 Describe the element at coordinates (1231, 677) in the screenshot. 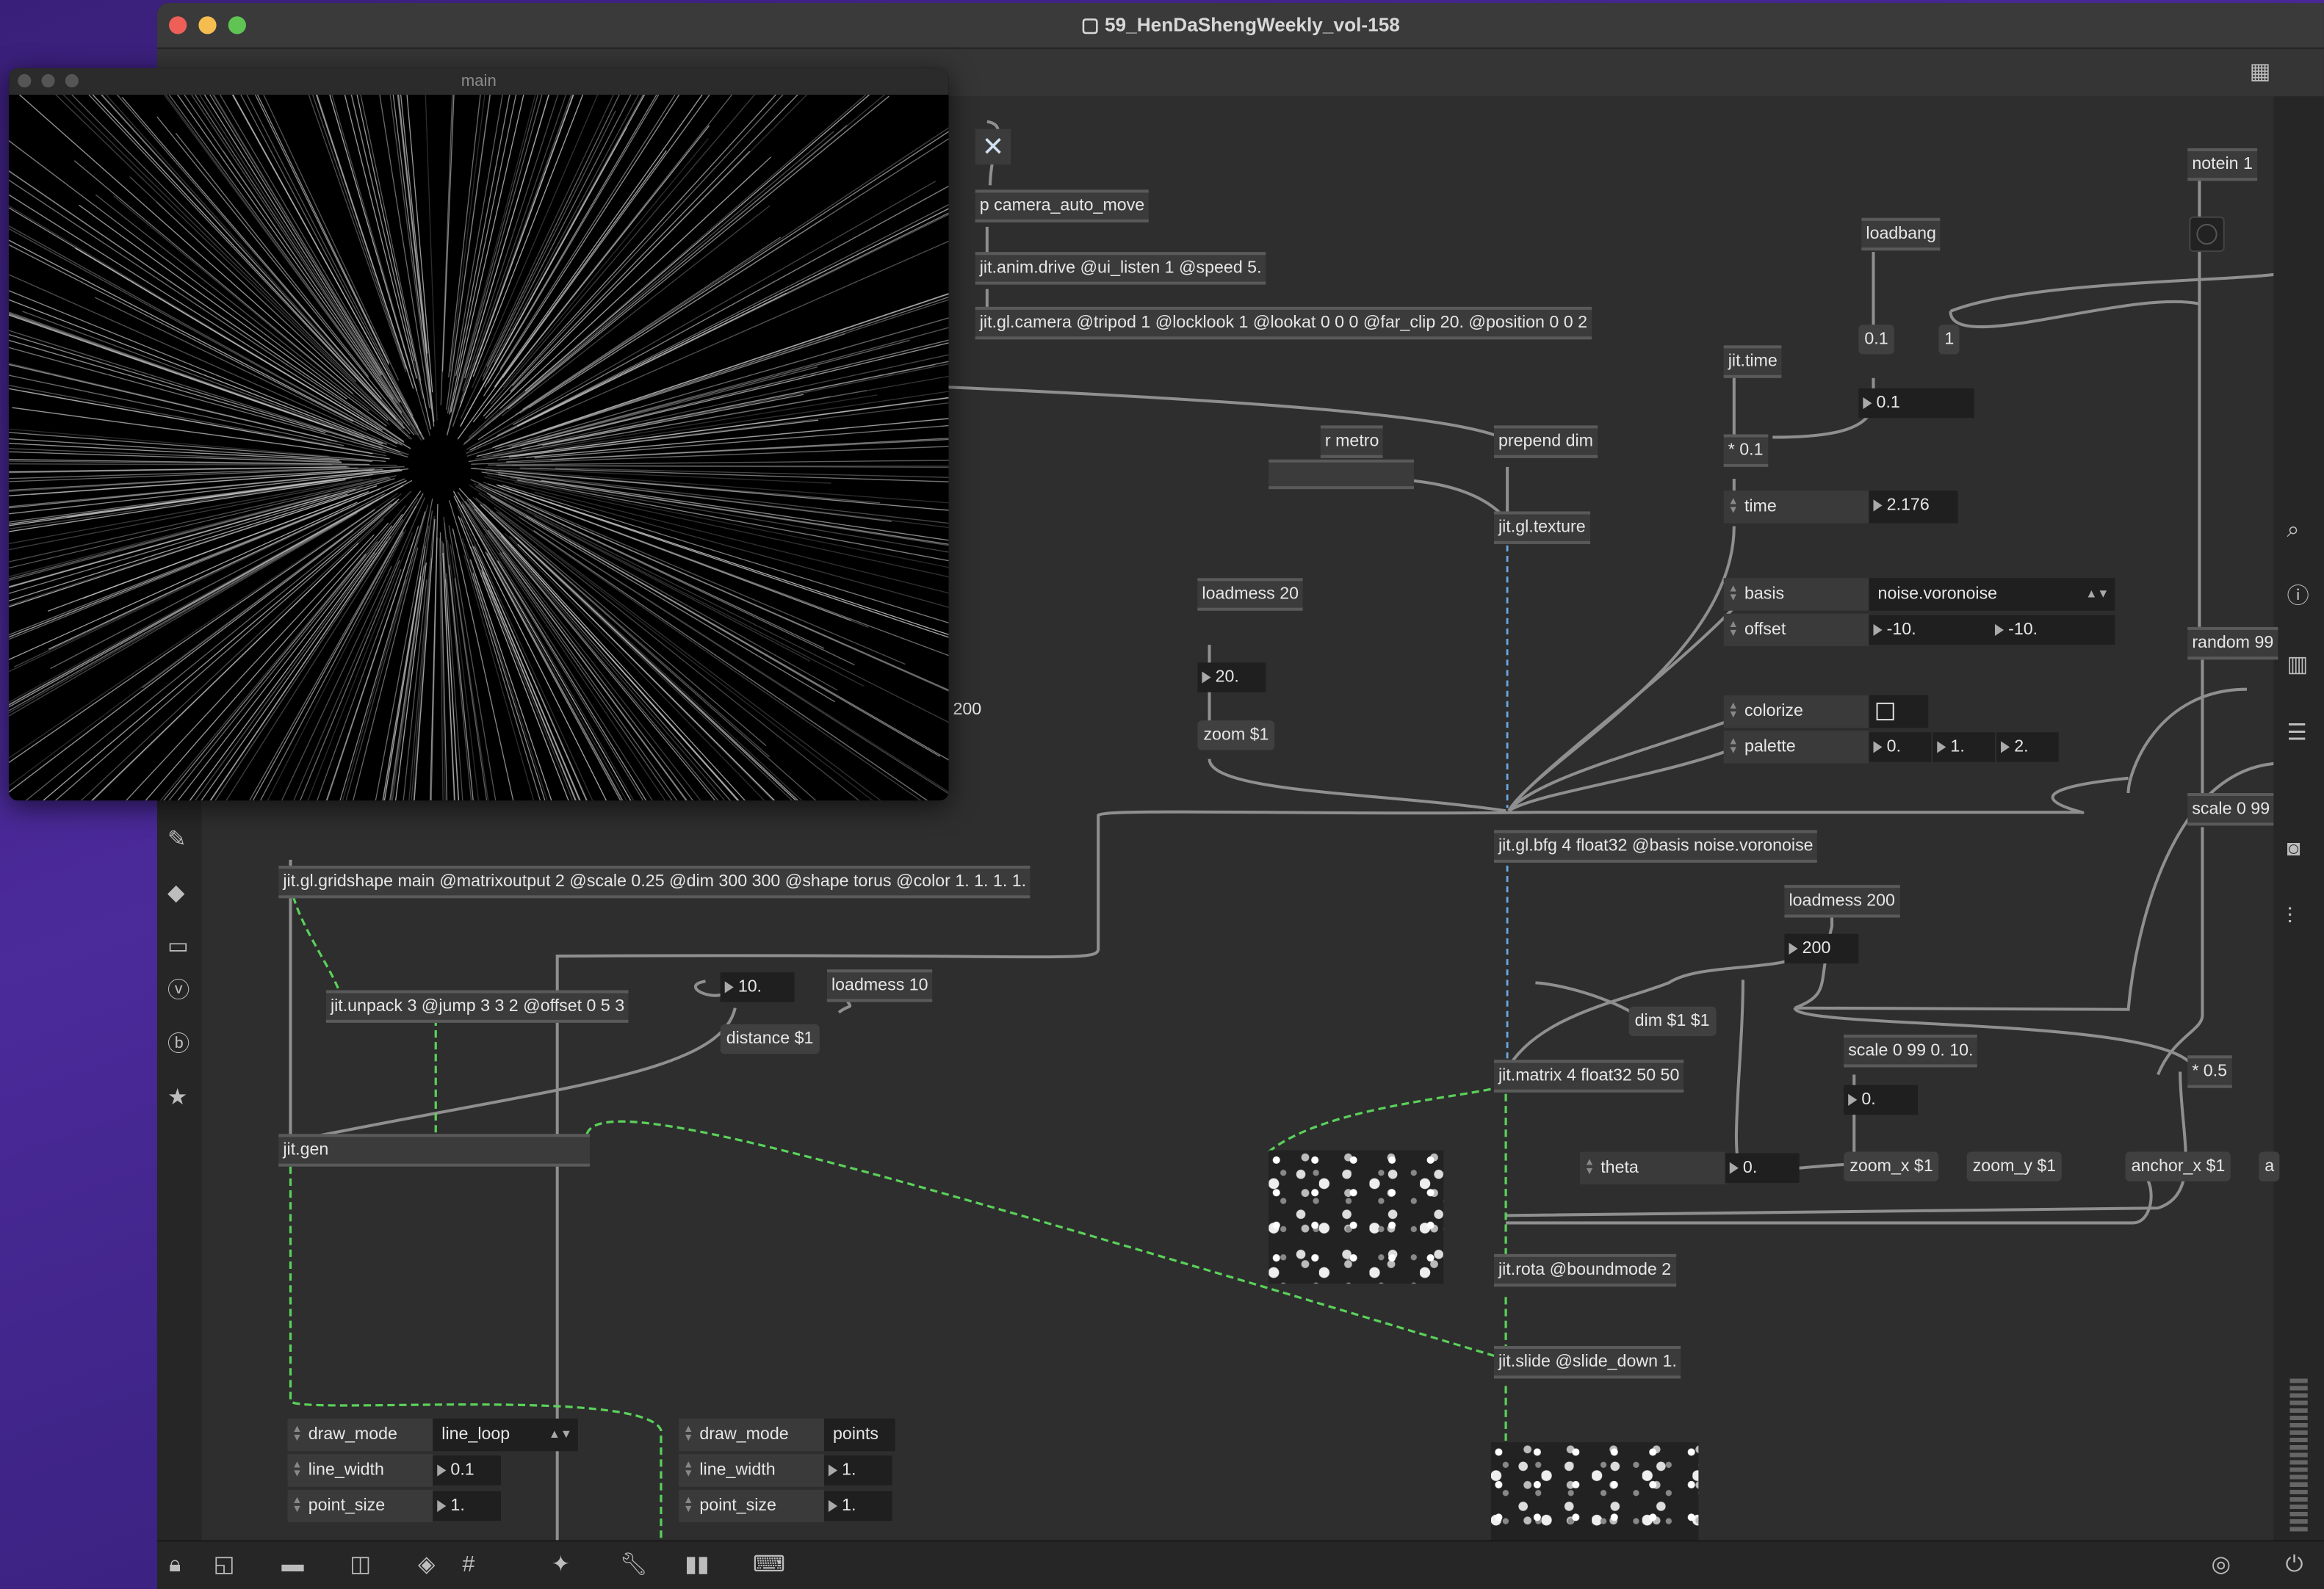

I see `number-20: 20.` at that location.